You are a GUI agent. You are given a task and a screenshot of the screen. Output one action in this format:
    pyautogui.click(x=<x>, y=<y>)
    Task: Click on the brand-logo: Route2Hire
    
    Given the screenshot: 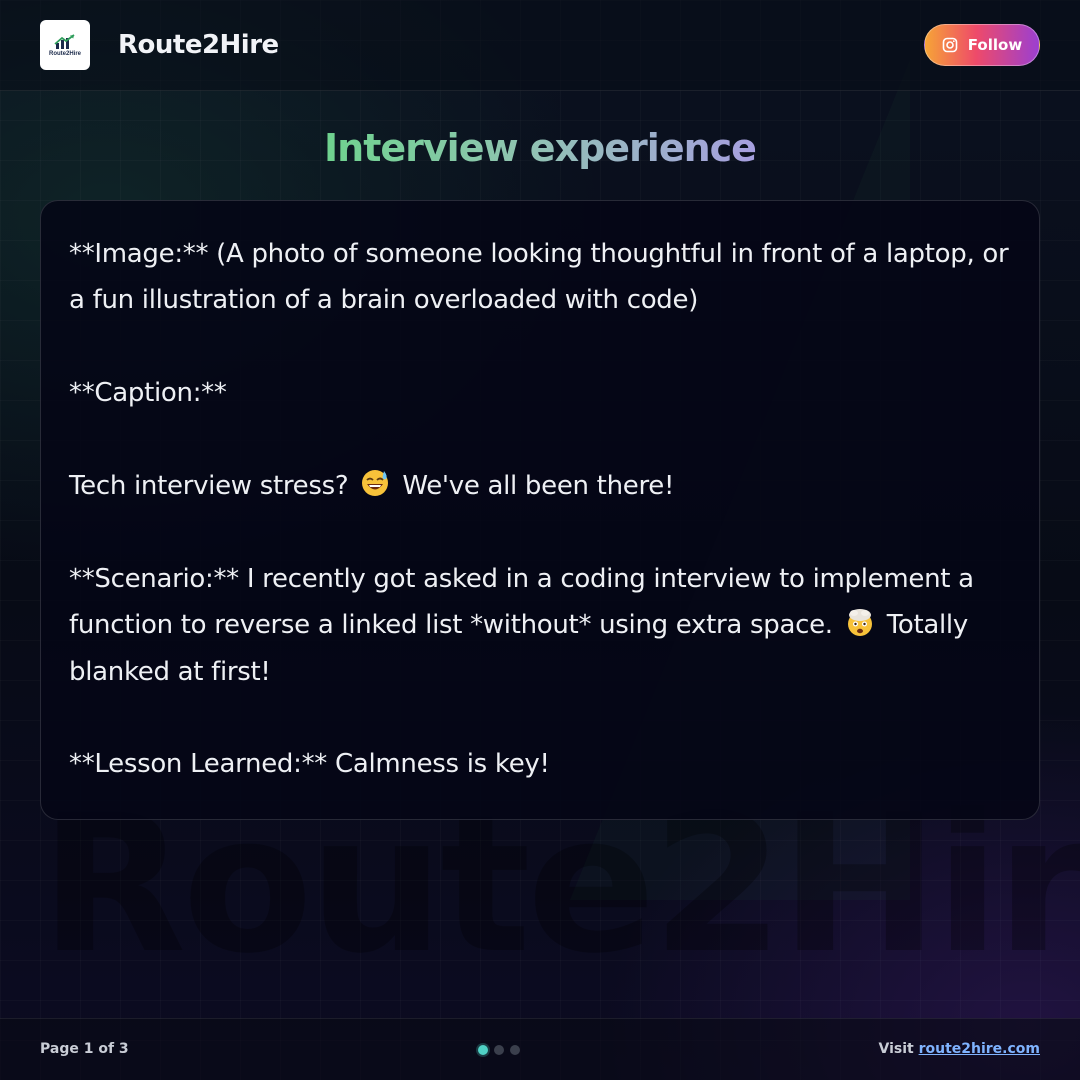 What is the action you would take?
    pyautogui.click(x=65, y=45)
    